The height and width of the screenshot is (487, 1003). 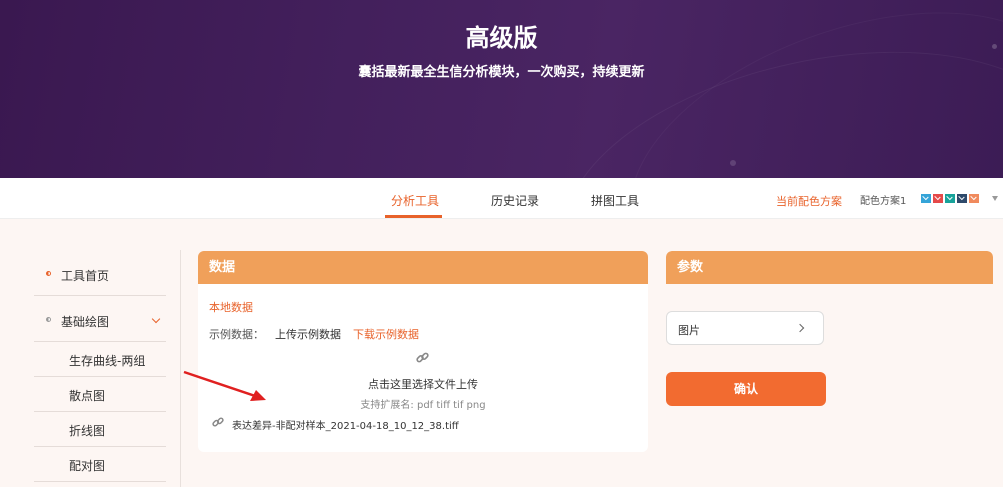 What do you see at coordinates (107, 361) in the screenshot?
I see `sidebar-item-label: 生存曲线-两组` at bounding box center [107, 361].